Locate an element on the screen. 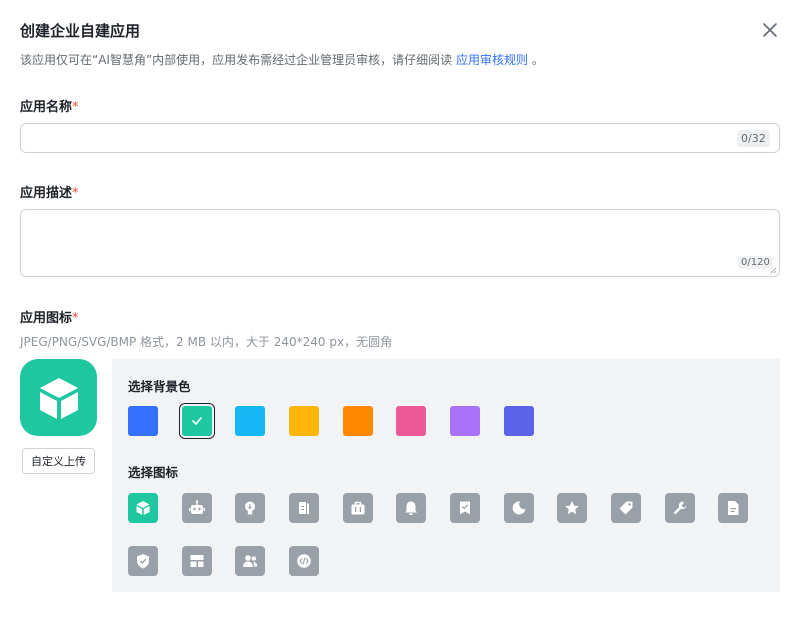 The image size is (796, 624). color-swatch-purple is located at coordinates (465, 421).